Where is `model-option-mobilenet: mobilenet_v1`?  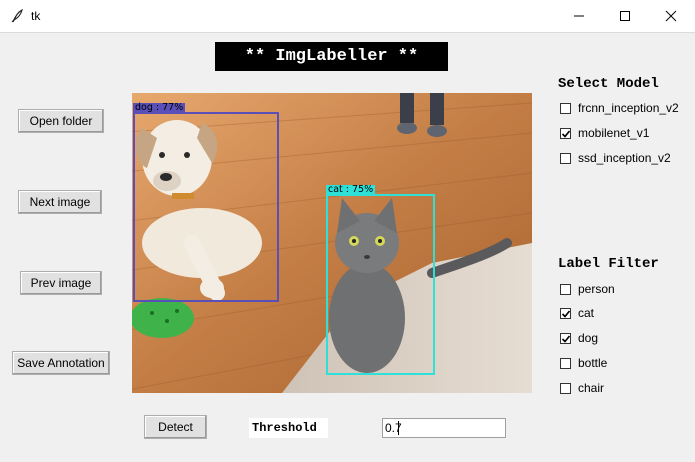 model-option-mobilenet: mobilenet_v1 is located at coordinates (604, 133).